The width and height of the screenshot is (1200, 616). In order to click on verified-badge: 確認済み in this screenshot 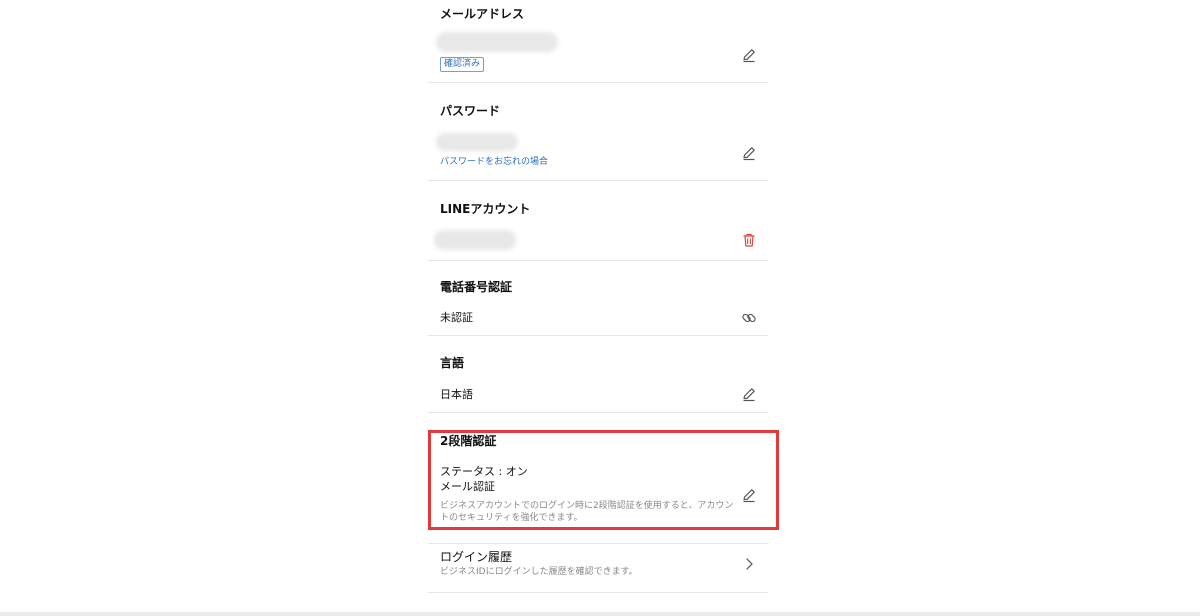, I will do `click(462, 64)`.